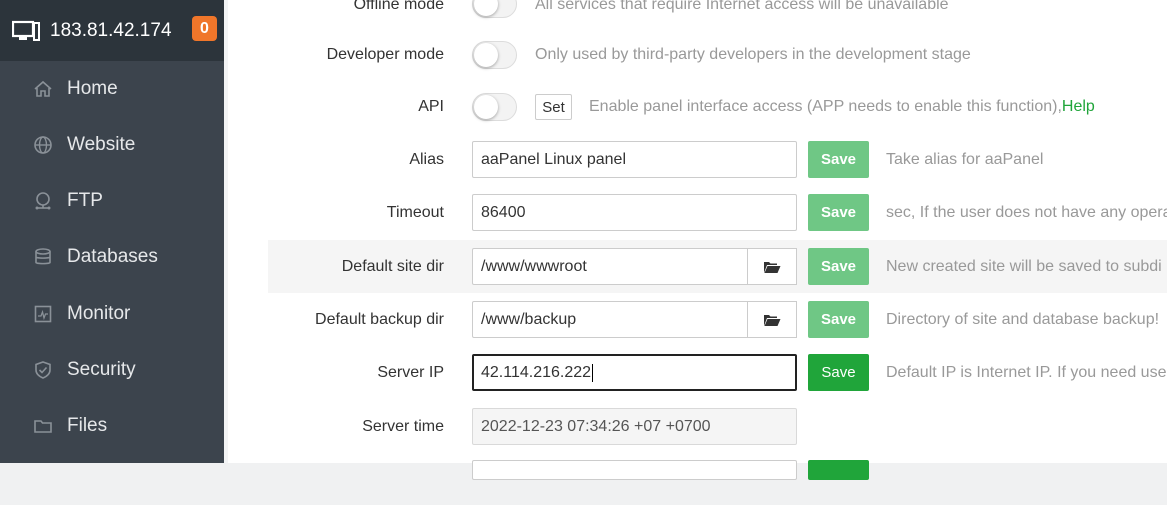 The width and height of the screenshot is (1167, 505). What do you see at coordinates (634, 470) in the screenshot?
I see `next-input` at bounding box center [634, 470].